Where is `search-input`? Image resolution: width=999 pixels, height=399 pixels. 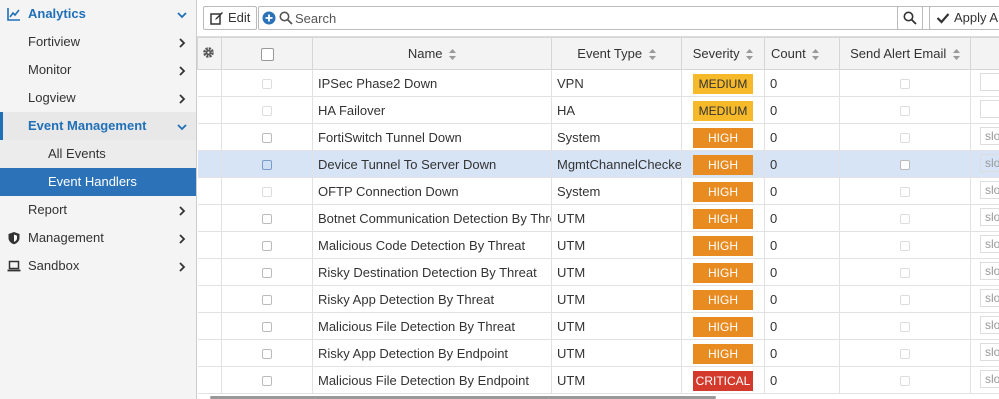 search-input is located at coordinates (595, 18).